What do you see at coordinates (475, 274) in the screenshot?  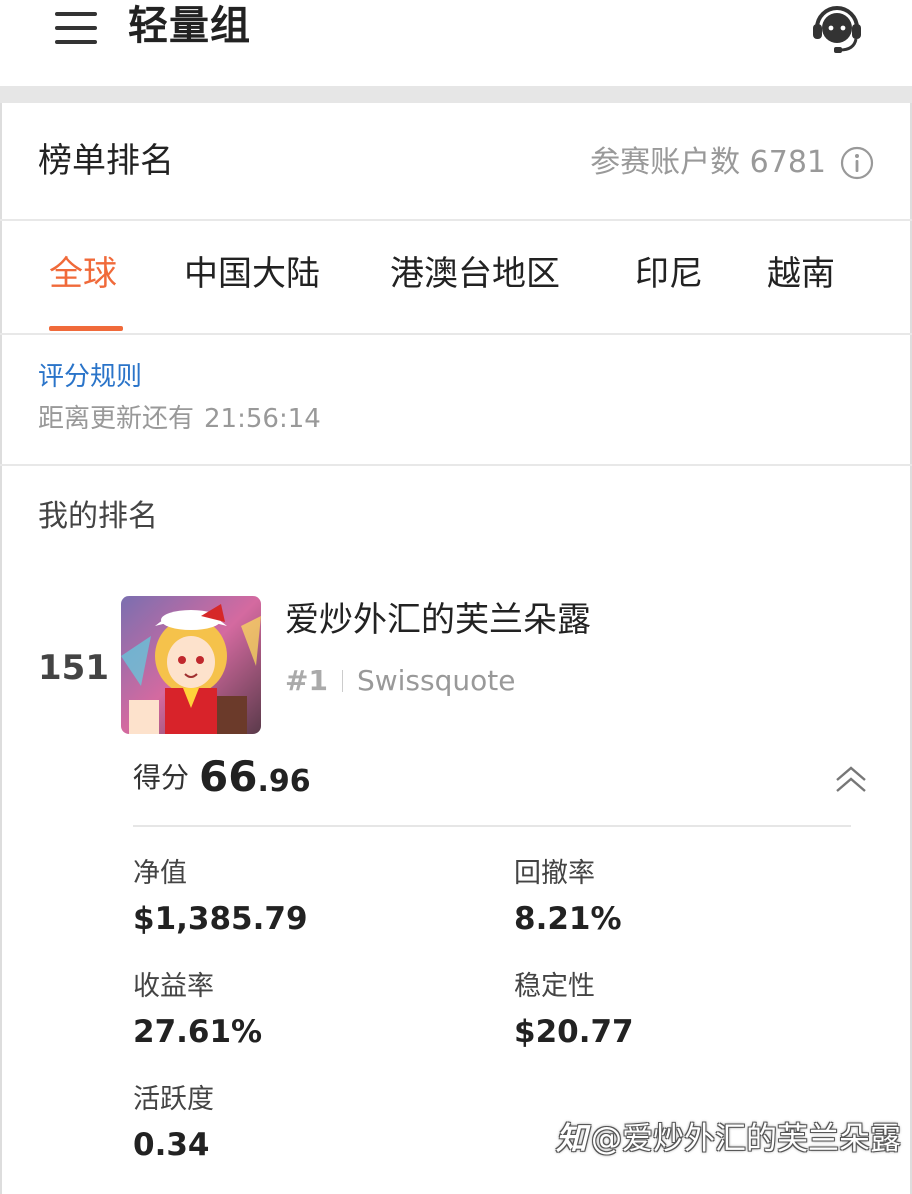 I see `tab-hk-macau-taiwan: 港澳台地区` at bounding box center [475, 274].